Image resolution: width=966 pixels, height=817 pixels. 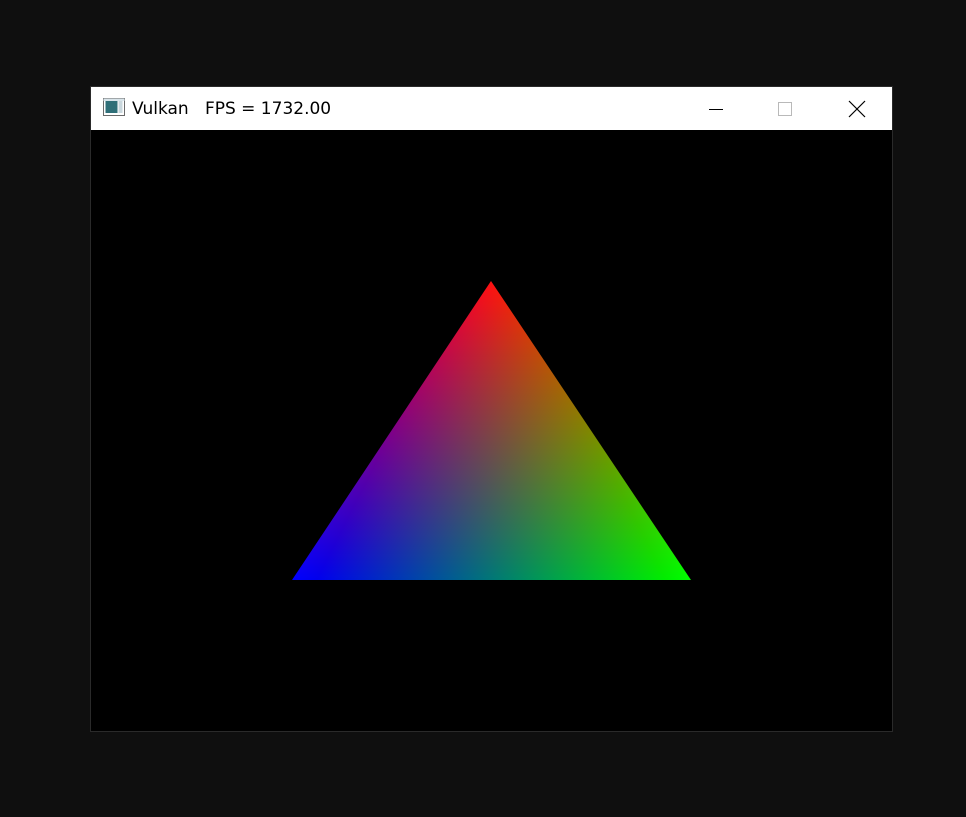 I want to click on window-title: Vulkan FPS = 1732.00, so click(x=231, y=109).